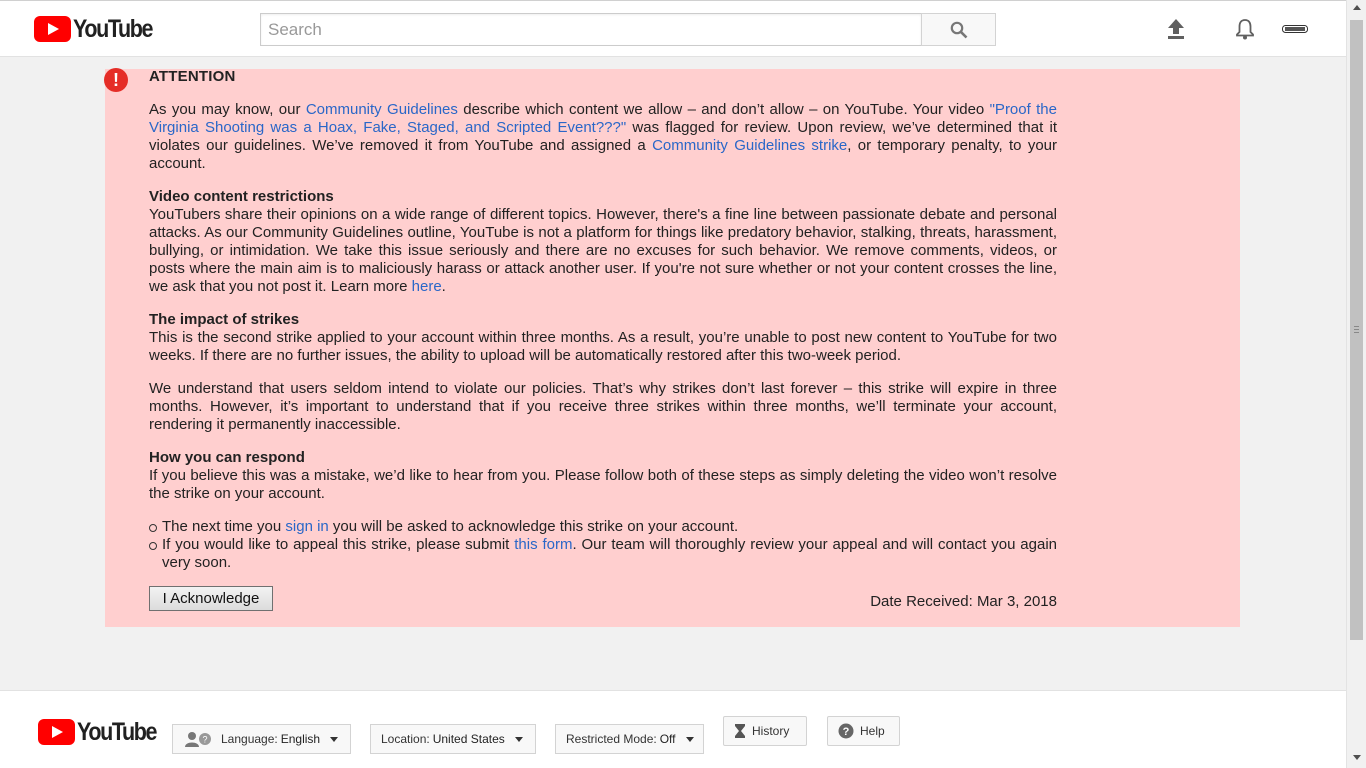 Image resolution: width=1366 pixels, height=768 pixels. Describe the element at coordinates (405, 739) in the screenshot. I see `location-label: Location:` at that location.